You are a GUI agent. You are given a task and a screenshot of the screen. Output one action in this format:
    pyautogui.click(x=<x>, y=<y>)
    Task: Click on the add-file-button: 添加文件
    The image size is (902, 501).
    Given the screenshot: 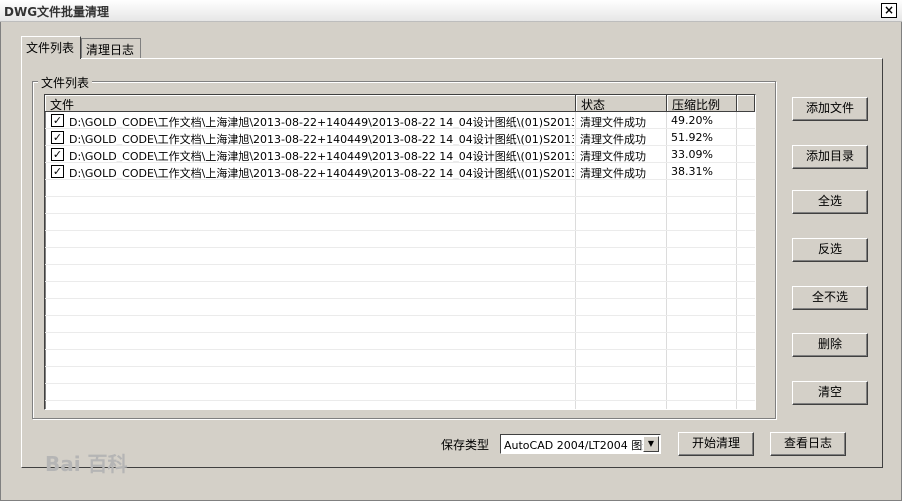 What is the action you would take?
    pyautogui.click(x=830, y=109)
    